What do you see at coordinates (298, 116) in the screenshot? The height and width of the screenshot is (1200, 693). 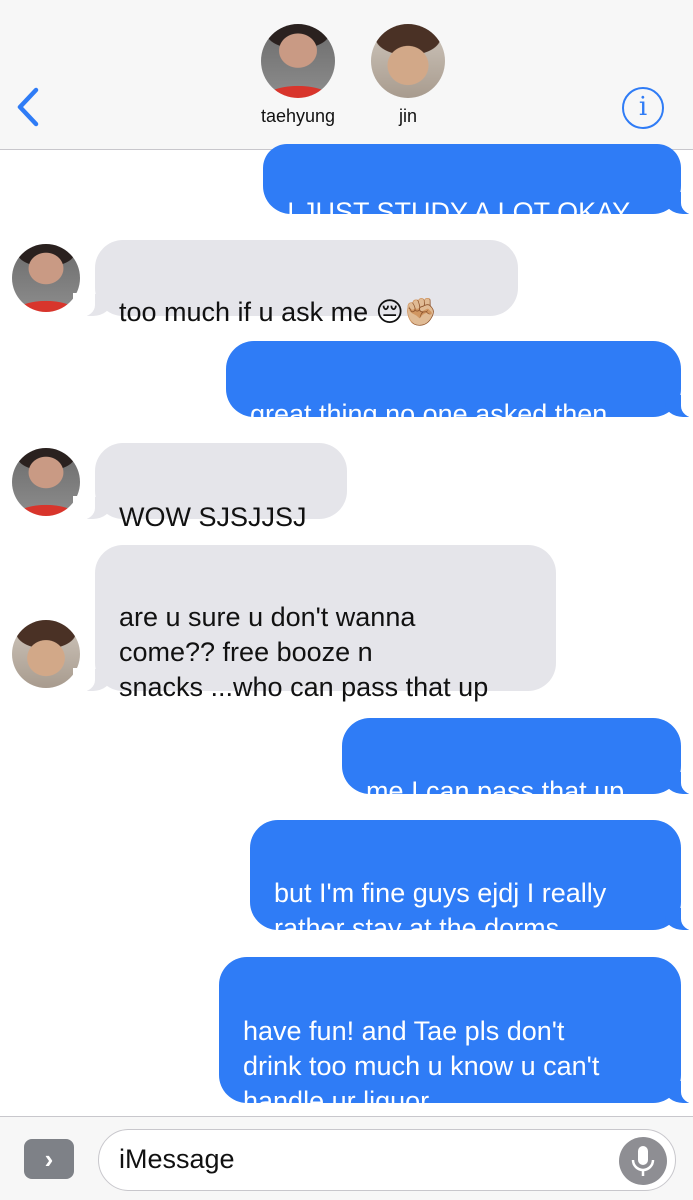 I see `contact-name: taehyung` at bounding box center [298, 116].